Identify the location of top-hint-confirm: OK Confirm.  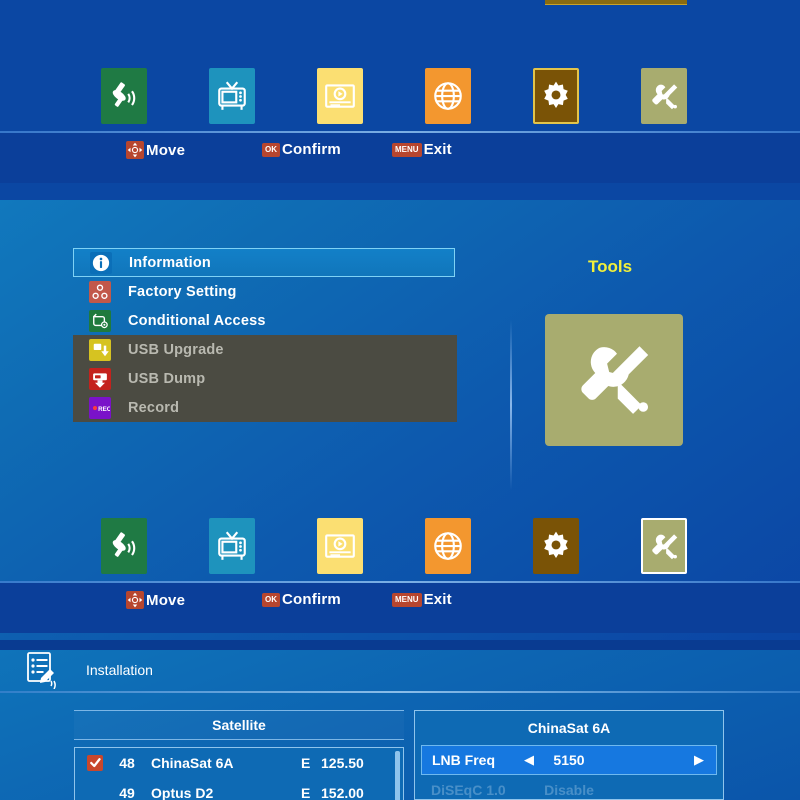
(301, 149).